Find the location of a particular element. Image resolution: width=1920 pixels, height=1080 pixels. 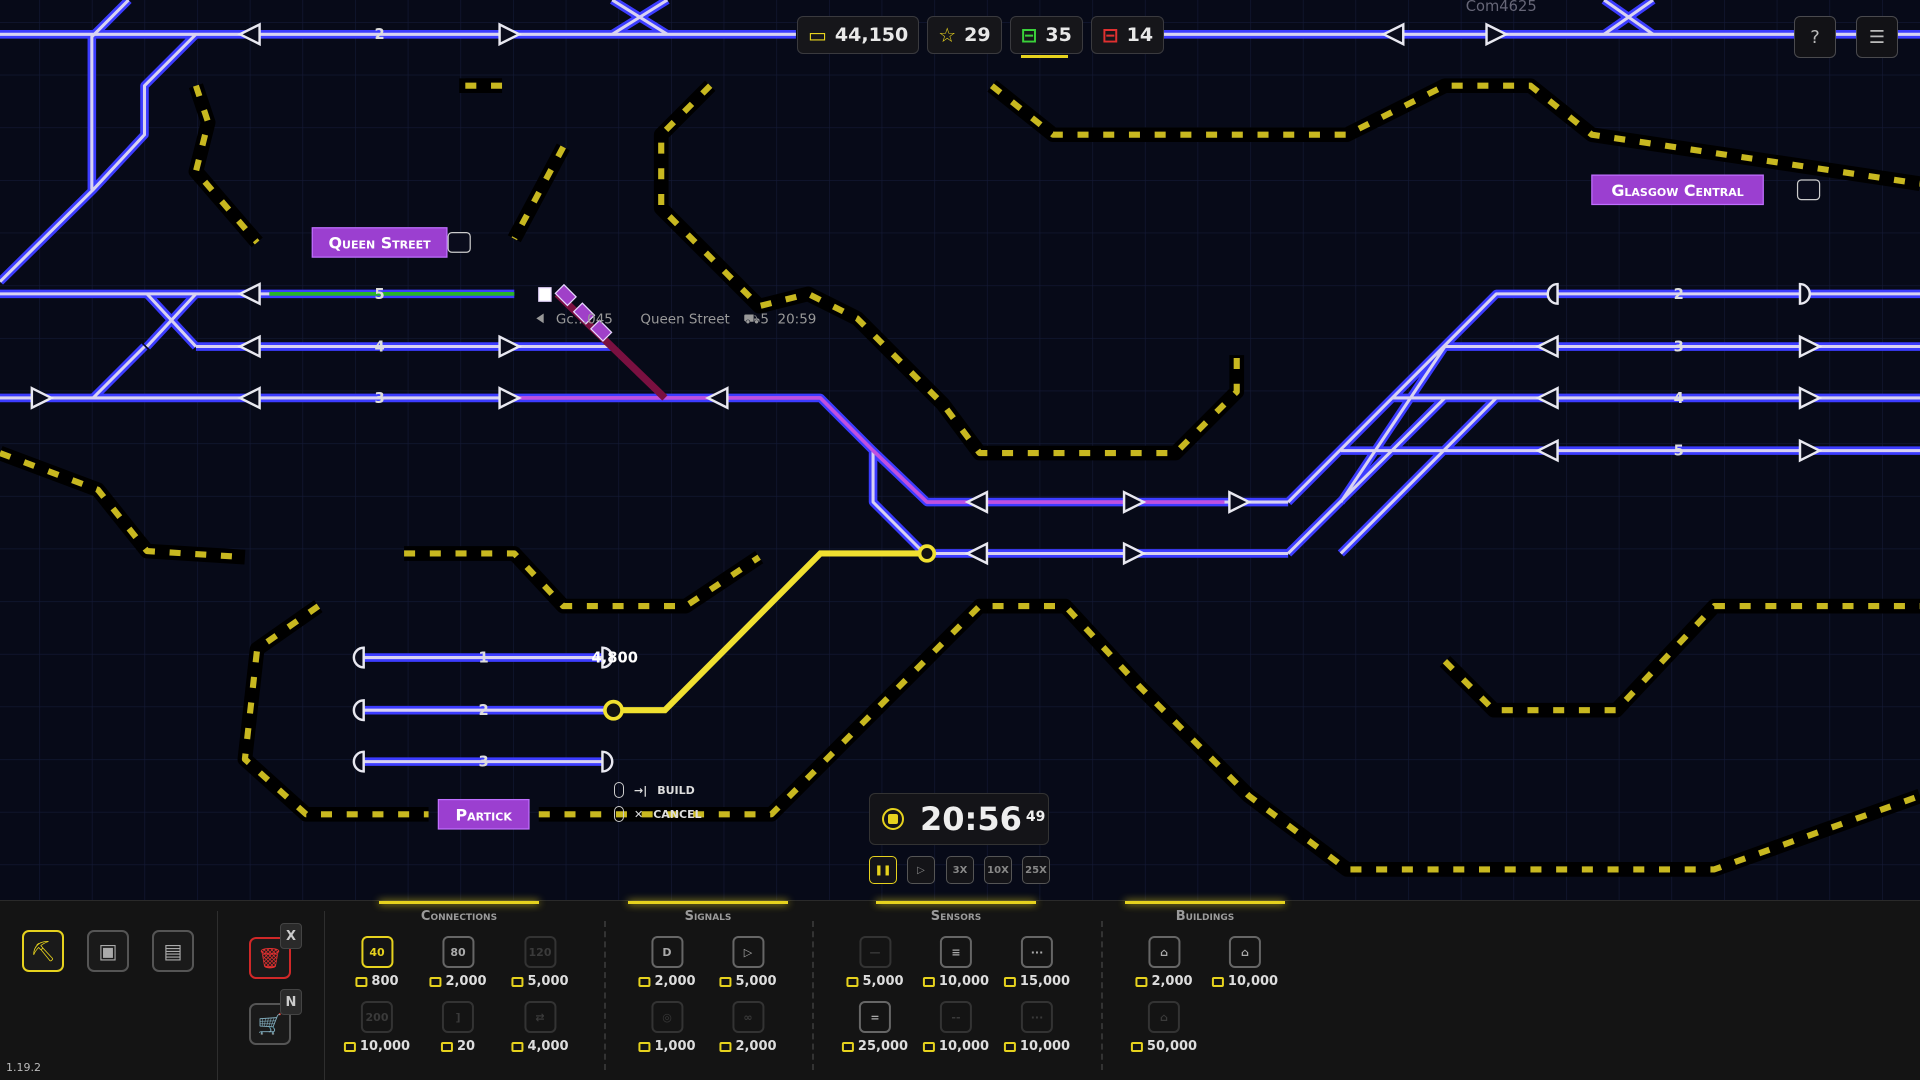

book-icon: ▤ is located at coordinates (173, 951).